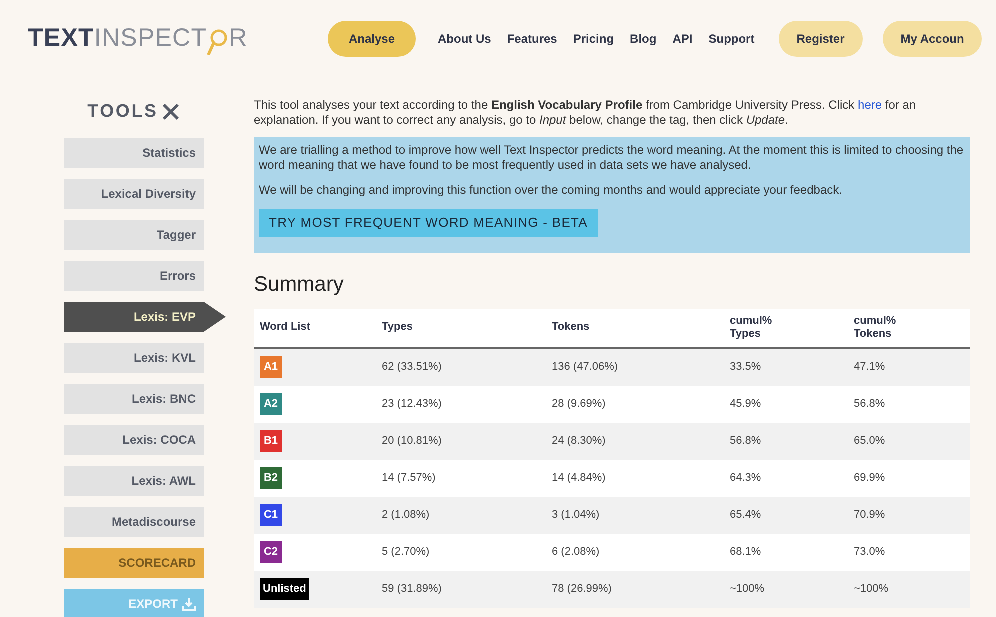 The image size is (996, 617). Describe the element at coordinates (731, 39) in the screenshot. I see `nav-link: Support` at that location.